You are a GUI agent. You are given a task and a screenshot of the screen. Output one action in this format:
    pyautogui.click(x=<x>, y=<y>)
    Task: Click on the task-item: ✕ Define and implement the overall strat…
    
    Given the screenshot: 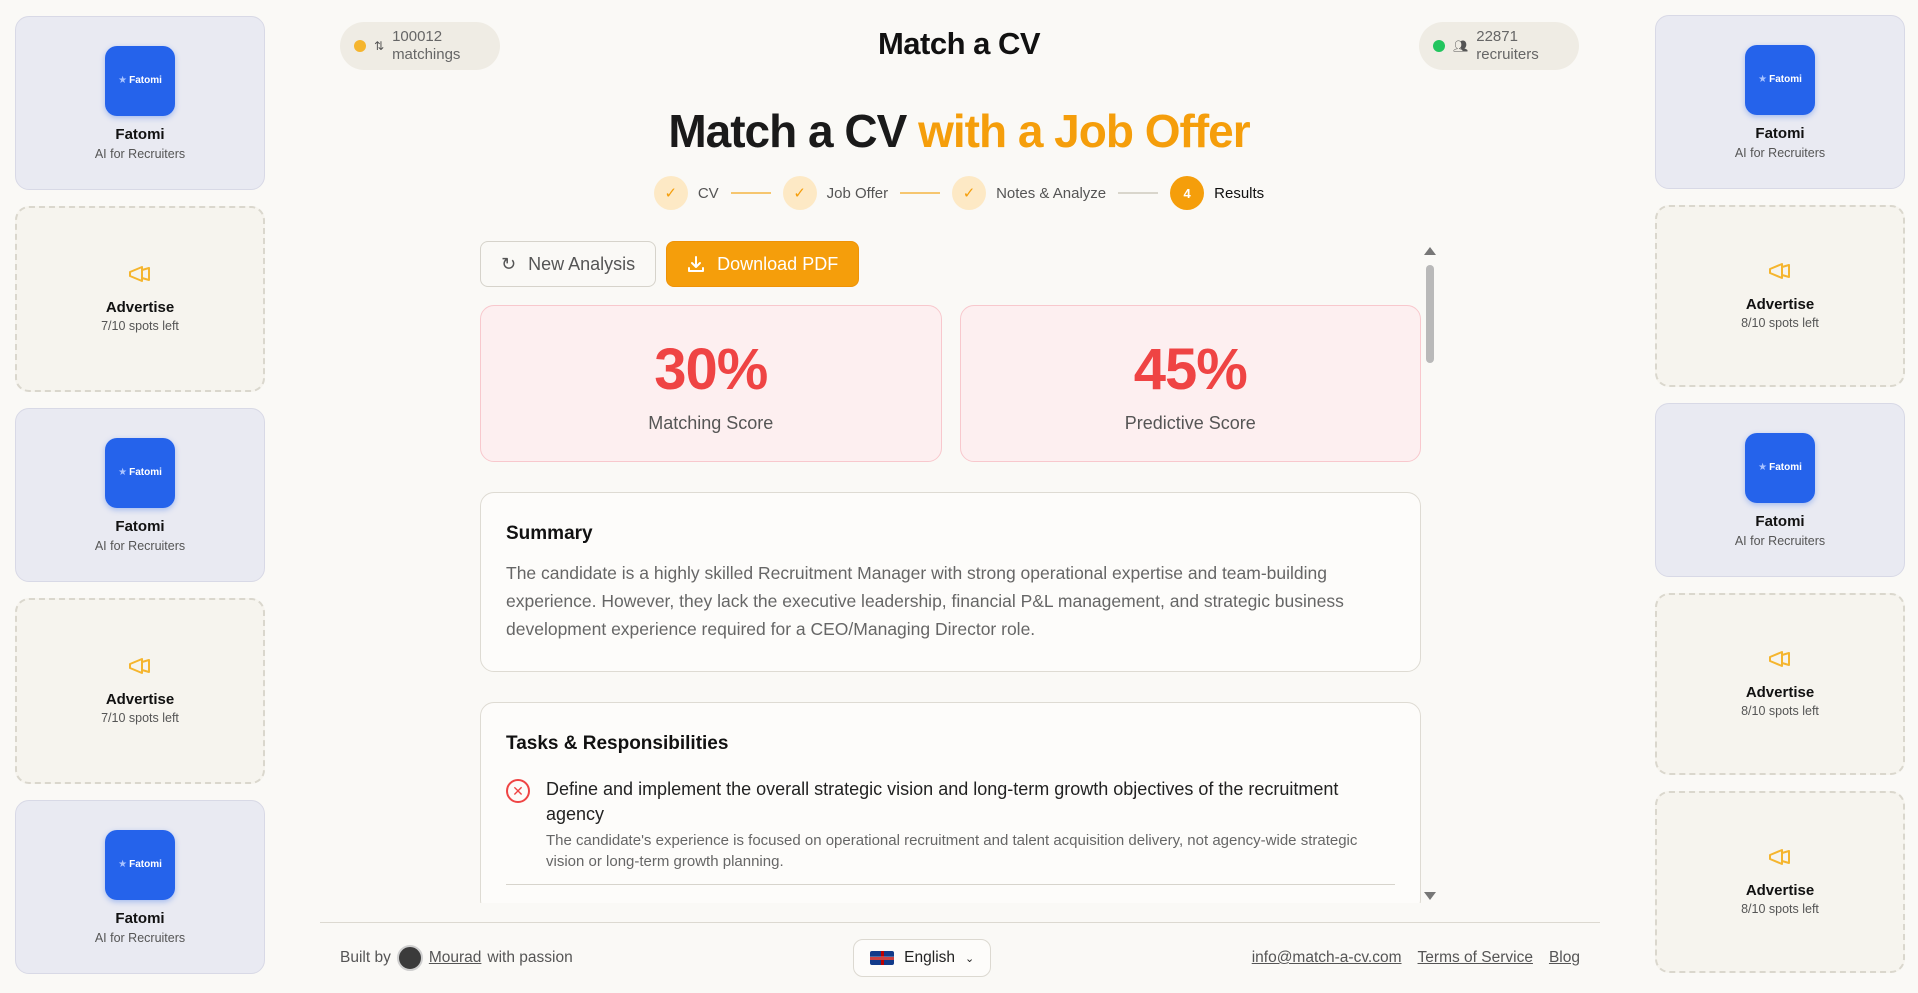 What is the action you would take?
    pyautogui.click(x=950, y=831)
    